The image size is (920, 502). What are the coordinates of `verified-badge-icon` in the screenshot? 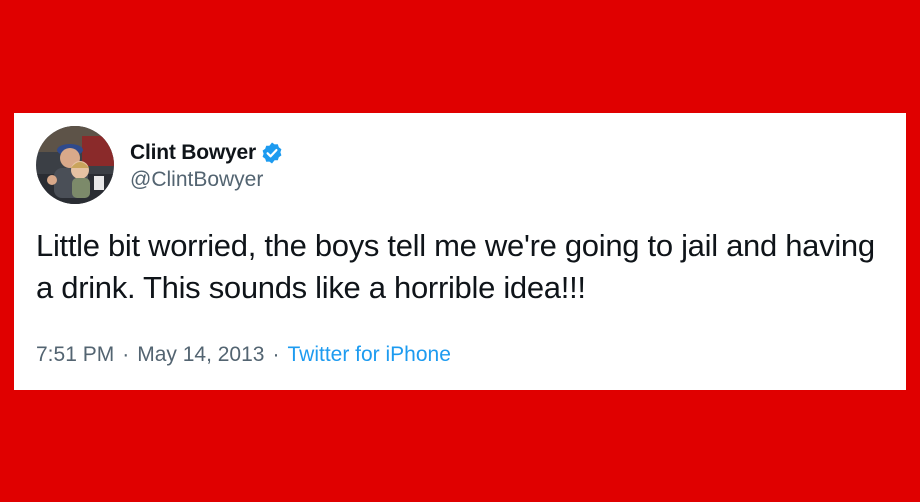 It's located at (272, 153).